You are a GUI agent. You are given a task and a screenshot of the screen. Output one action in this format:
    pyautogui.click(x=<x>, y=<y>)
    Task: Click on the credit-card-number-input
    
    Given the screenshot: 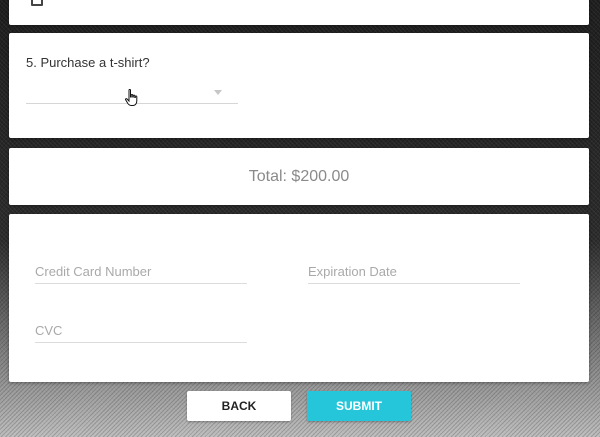 What is the action you would take?
    pyautogui.click(x=141, y=271)
    